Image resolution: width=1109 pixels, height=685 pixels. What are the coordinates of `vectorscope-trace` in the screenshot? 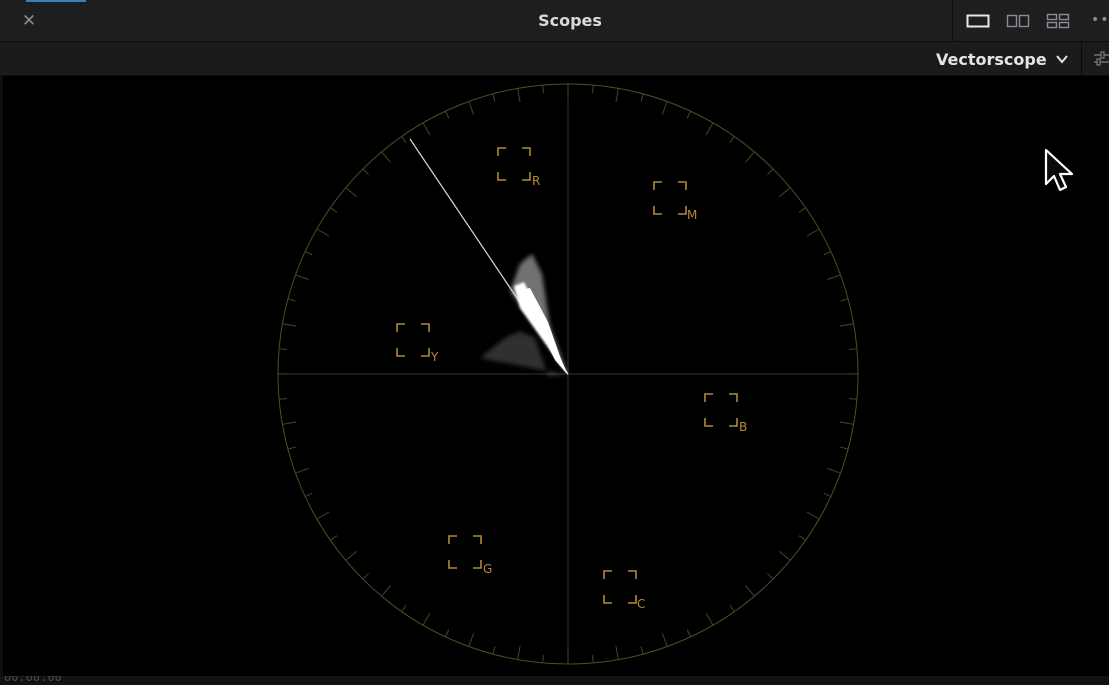 It's located at (524, 315).